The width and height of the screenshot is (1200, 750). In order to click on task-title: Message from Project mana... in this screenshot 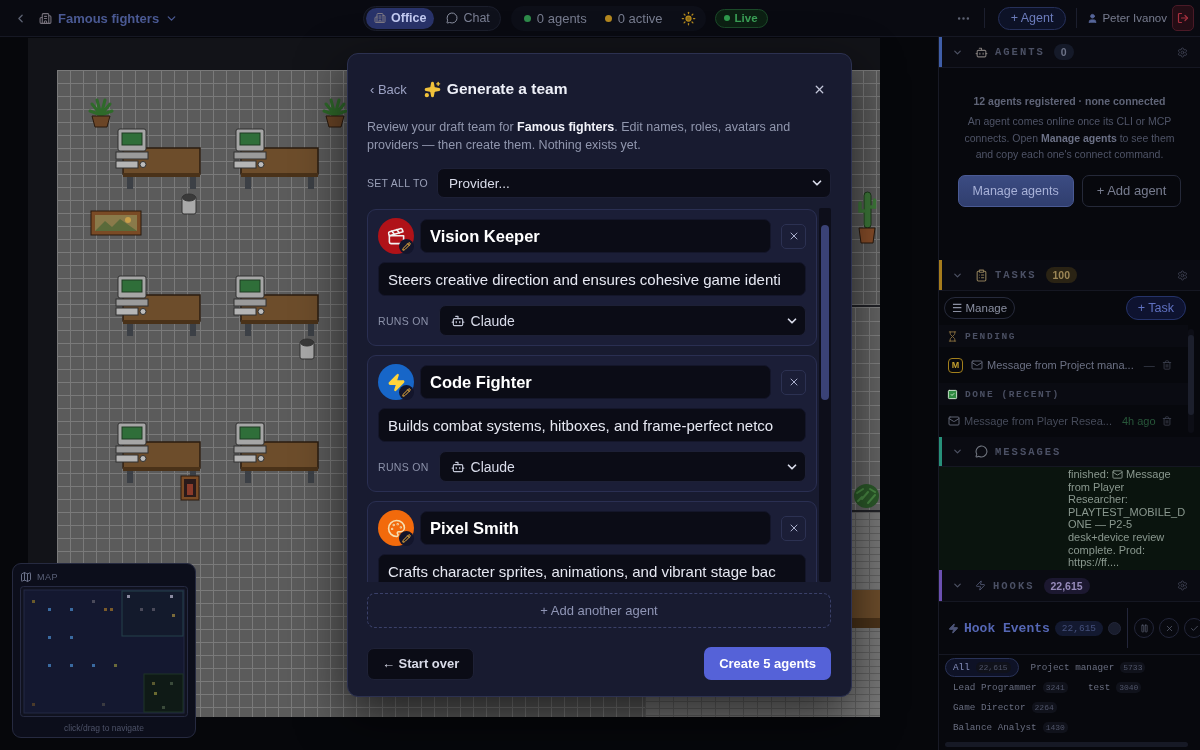, I will do `click(1060, 365)`.